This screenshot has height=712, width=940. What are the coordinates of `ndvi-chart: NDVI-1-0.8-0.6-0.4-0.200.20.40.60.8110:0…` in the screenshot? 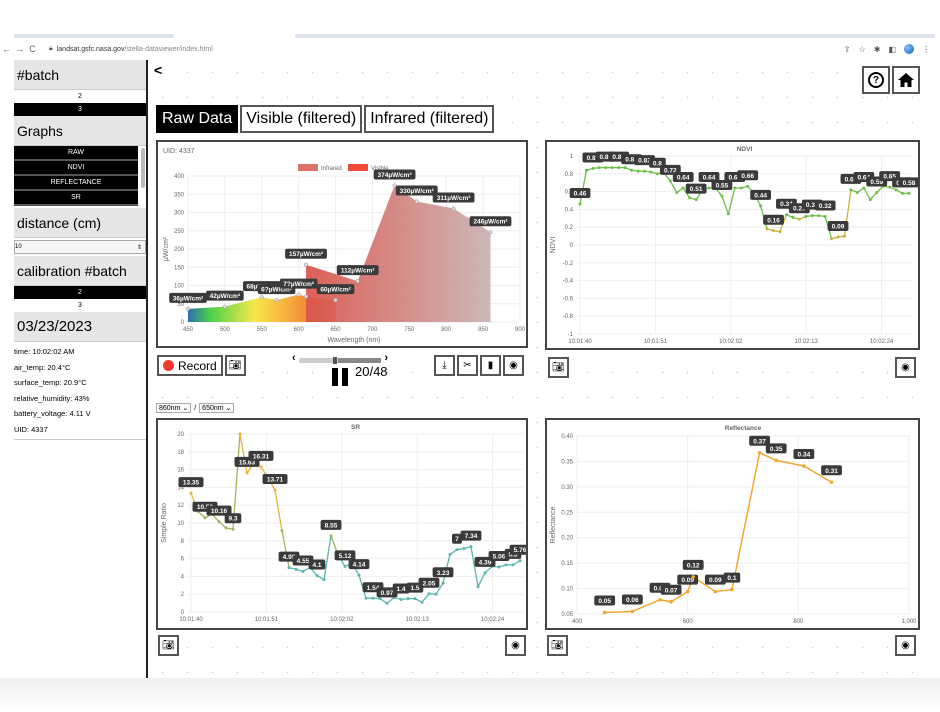 It's located at (734, 245).